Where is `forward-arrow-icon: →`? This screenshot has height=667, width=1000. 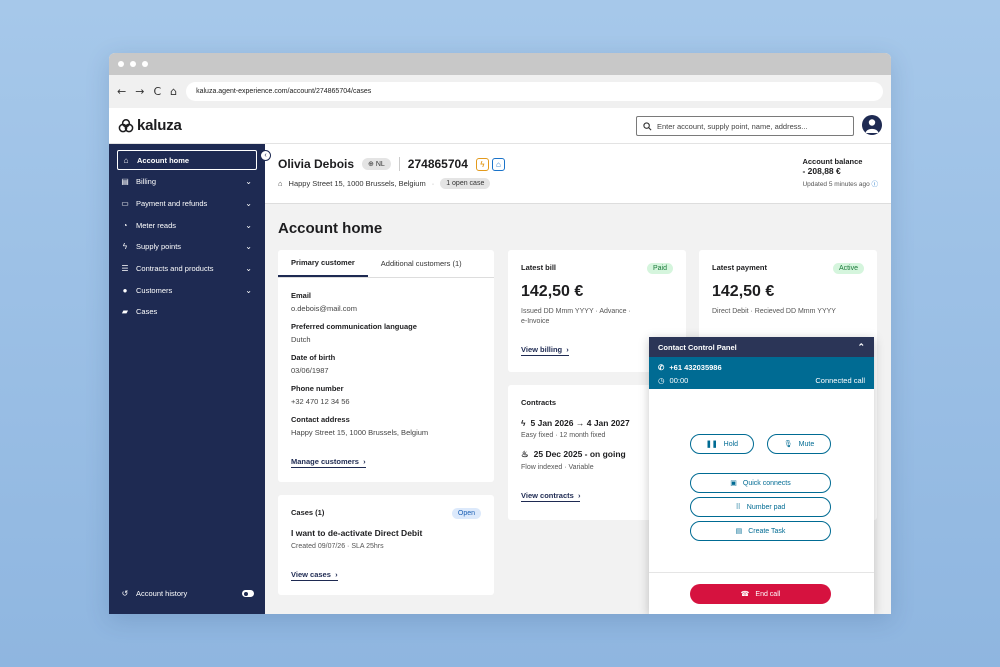 forward-arrow-icon: → is located at coordinates (139, 91).